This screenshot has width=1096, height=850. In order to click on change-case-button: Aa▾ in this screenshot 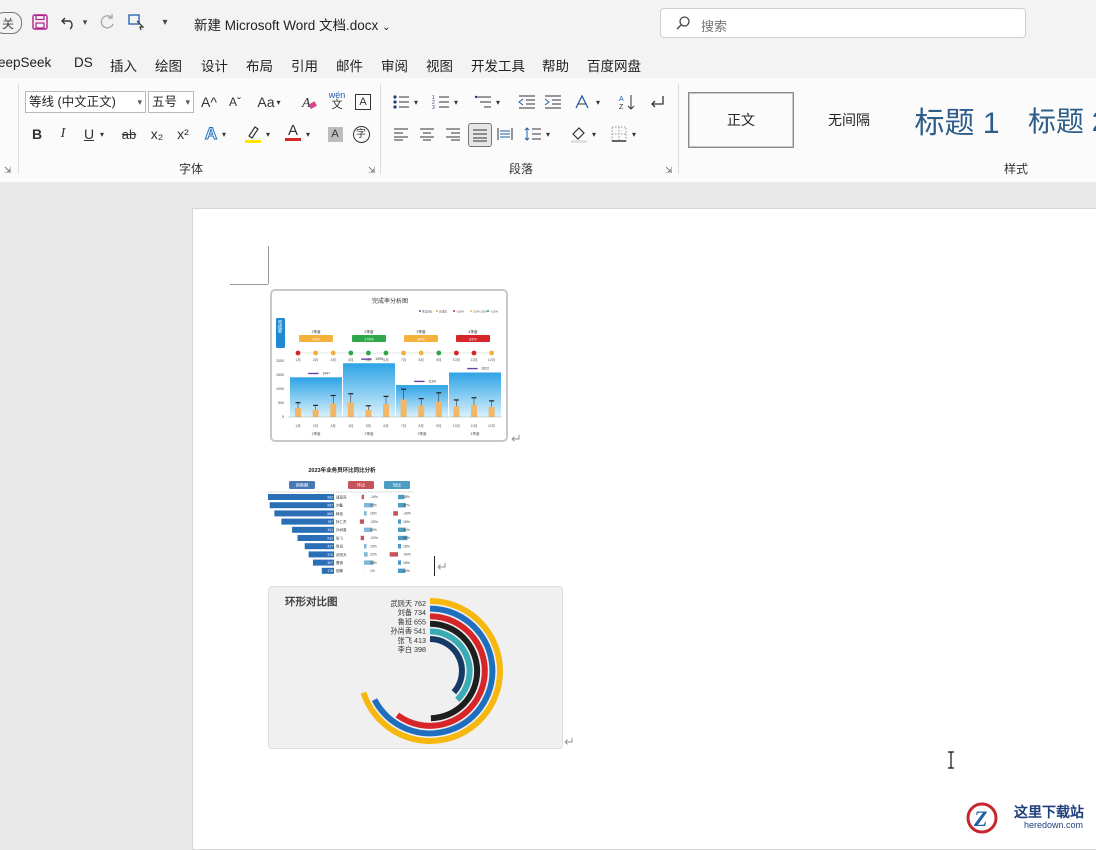, I will do `click(269, 102)`.